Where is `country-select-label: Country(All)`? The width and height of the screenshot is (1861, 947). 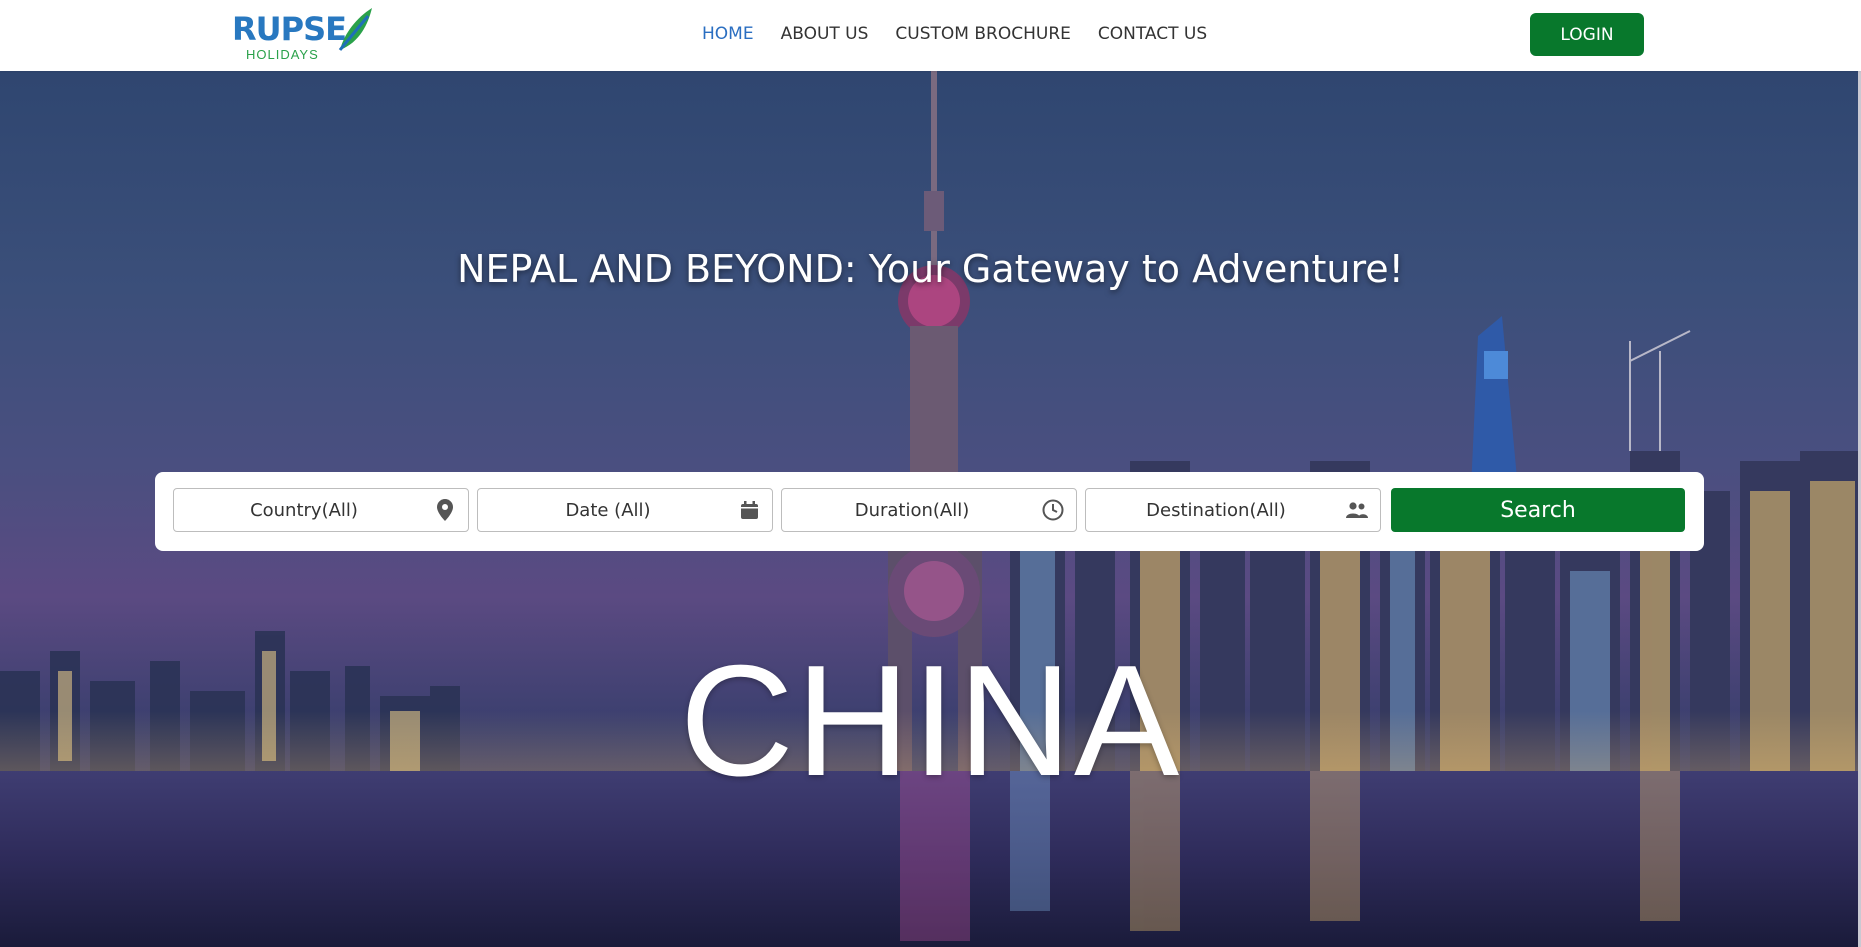
country-select-label: Country(All) is located at coordinates (304, 510).